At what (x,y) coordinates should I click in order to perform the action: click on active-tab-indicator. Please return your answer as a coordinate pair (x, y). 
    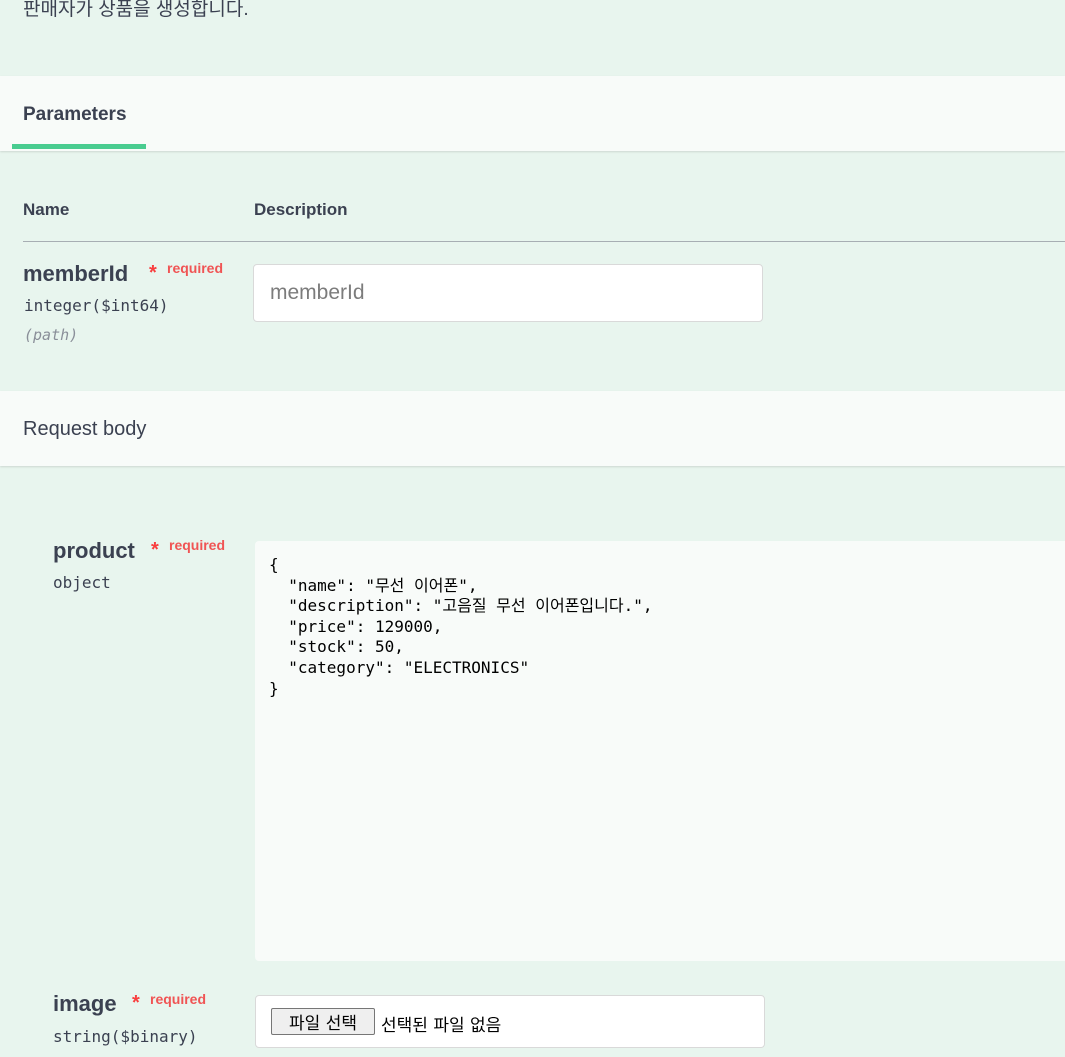
    Looking at the image, I should click on (79, 146).